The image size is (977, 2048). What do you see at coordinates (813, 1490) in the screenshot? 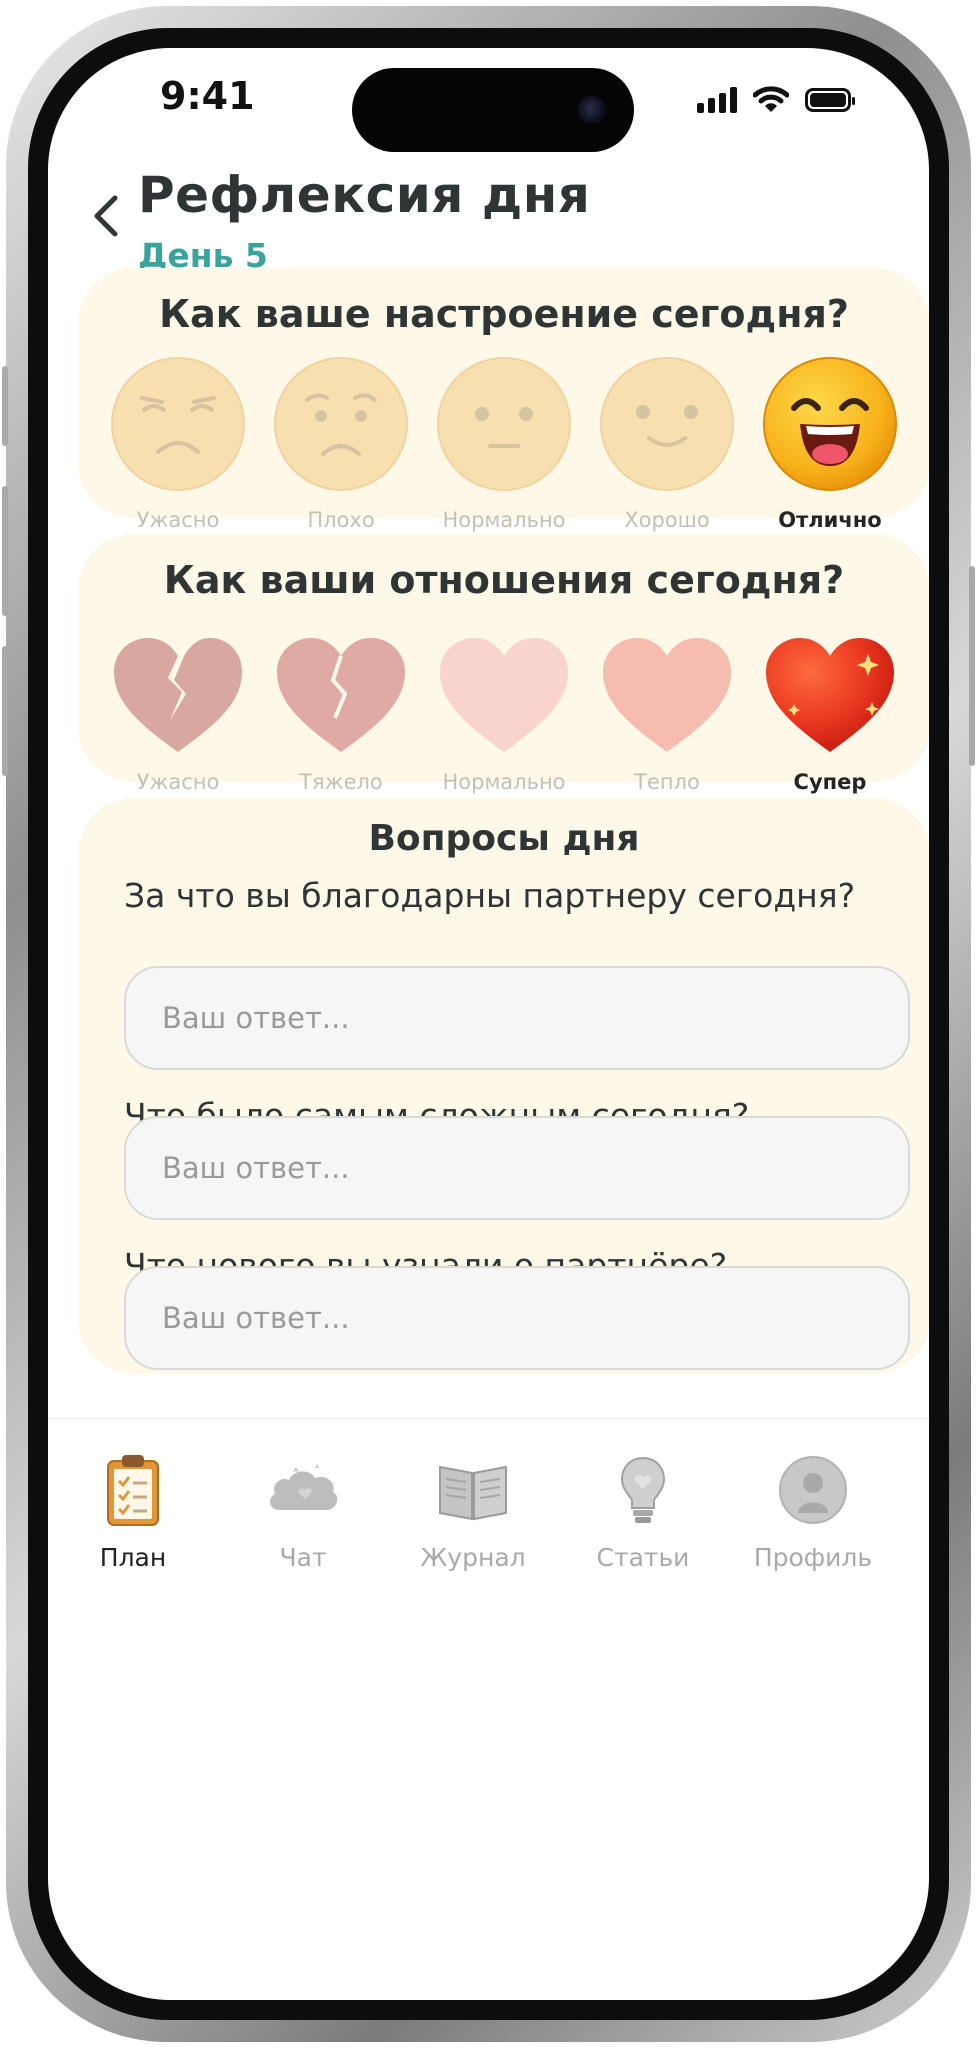
I see `profile-avatar-icon` at bounding box center [813, 1490].